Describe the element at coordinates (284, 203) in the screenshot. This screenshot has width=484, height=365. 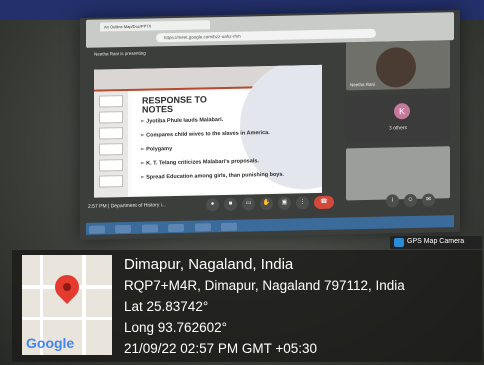
I see `present-icon: ▣` at that location.